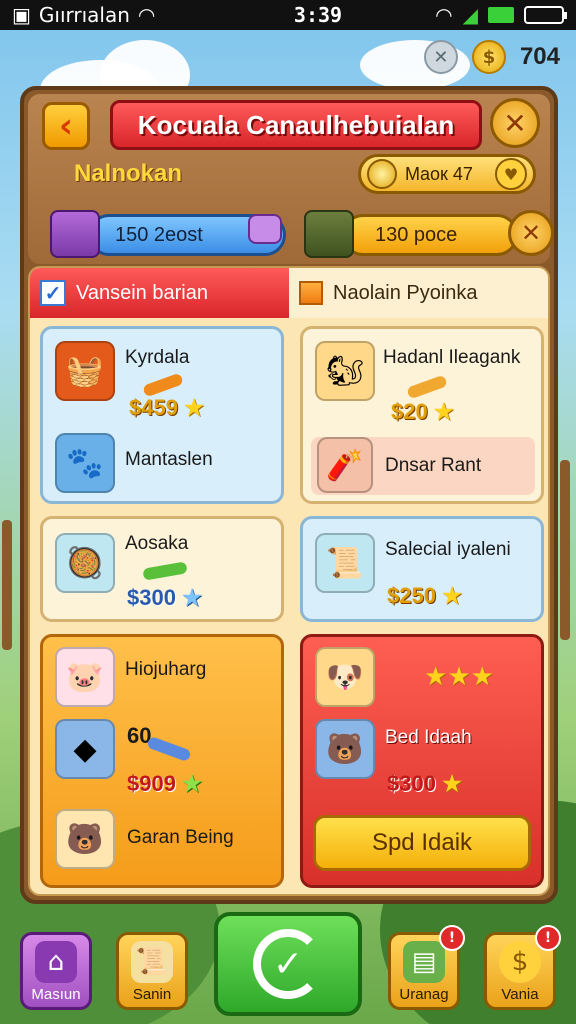 Image resolution: width=576 pixels, height=1024 pixels. Describe the element at coordinates (85, 563) in the screenshot. I see `food-basket-icon: 🥘` at that location.